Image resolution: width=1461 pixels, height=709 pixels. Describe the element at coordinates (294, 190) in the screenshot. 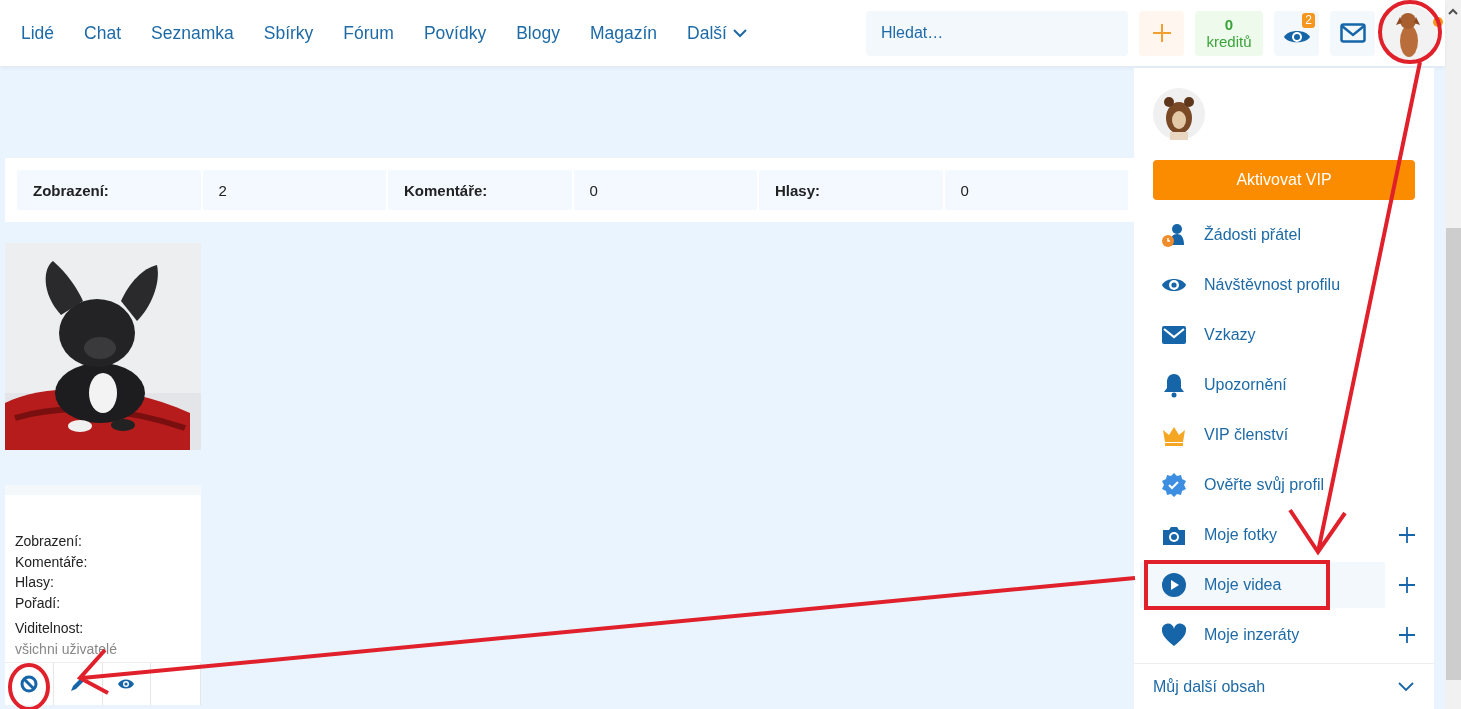

I see `stat-value: 2` at that location.